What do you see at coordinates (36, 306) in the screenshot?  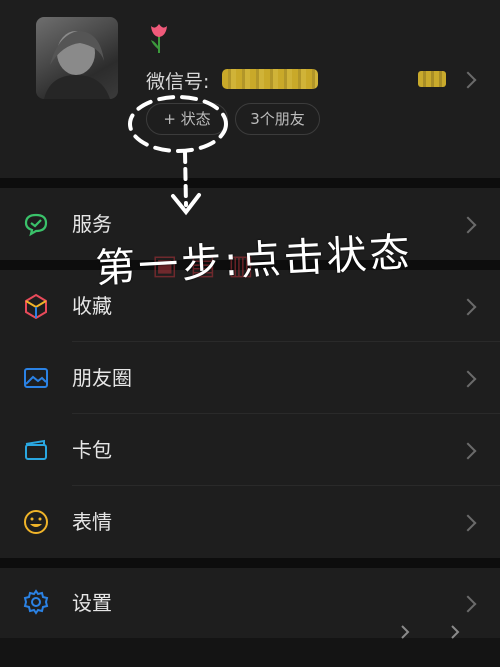 I see `favorites-icon` at bounding box center [36, 306].